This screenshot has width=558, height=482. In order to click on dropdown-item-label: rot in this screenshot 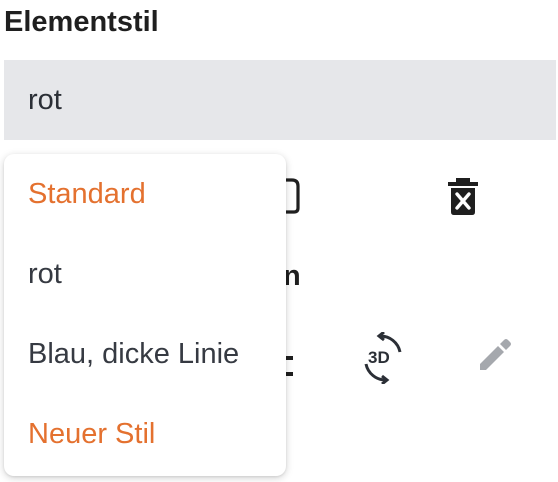, I will do `click(45, 273)`.